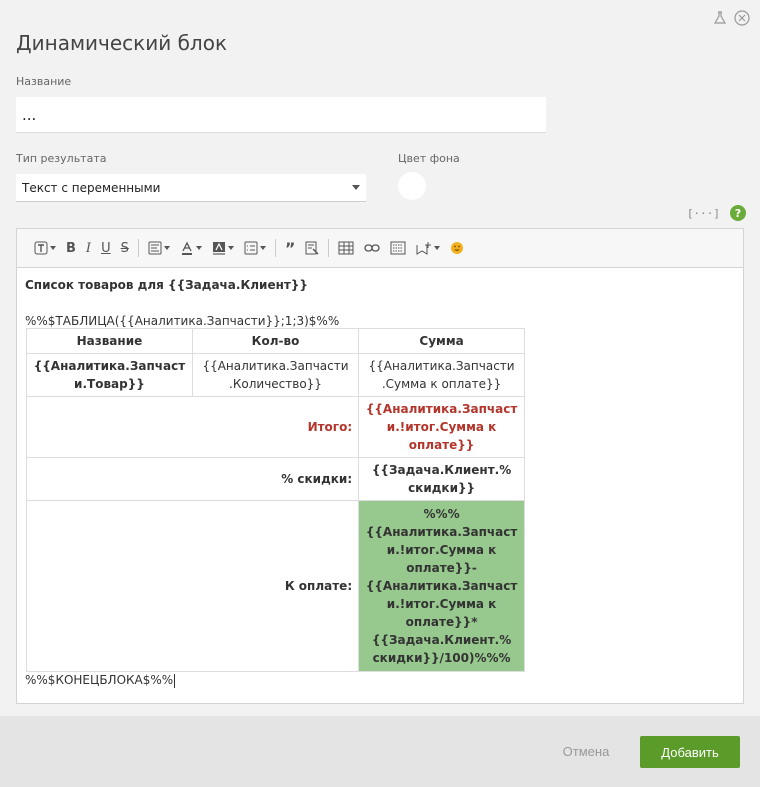 The height and width of the screenshot is (787, 760). Describe the element at coordinates (44, 81) in the screenshot. I see `name-label: Название` at that location.